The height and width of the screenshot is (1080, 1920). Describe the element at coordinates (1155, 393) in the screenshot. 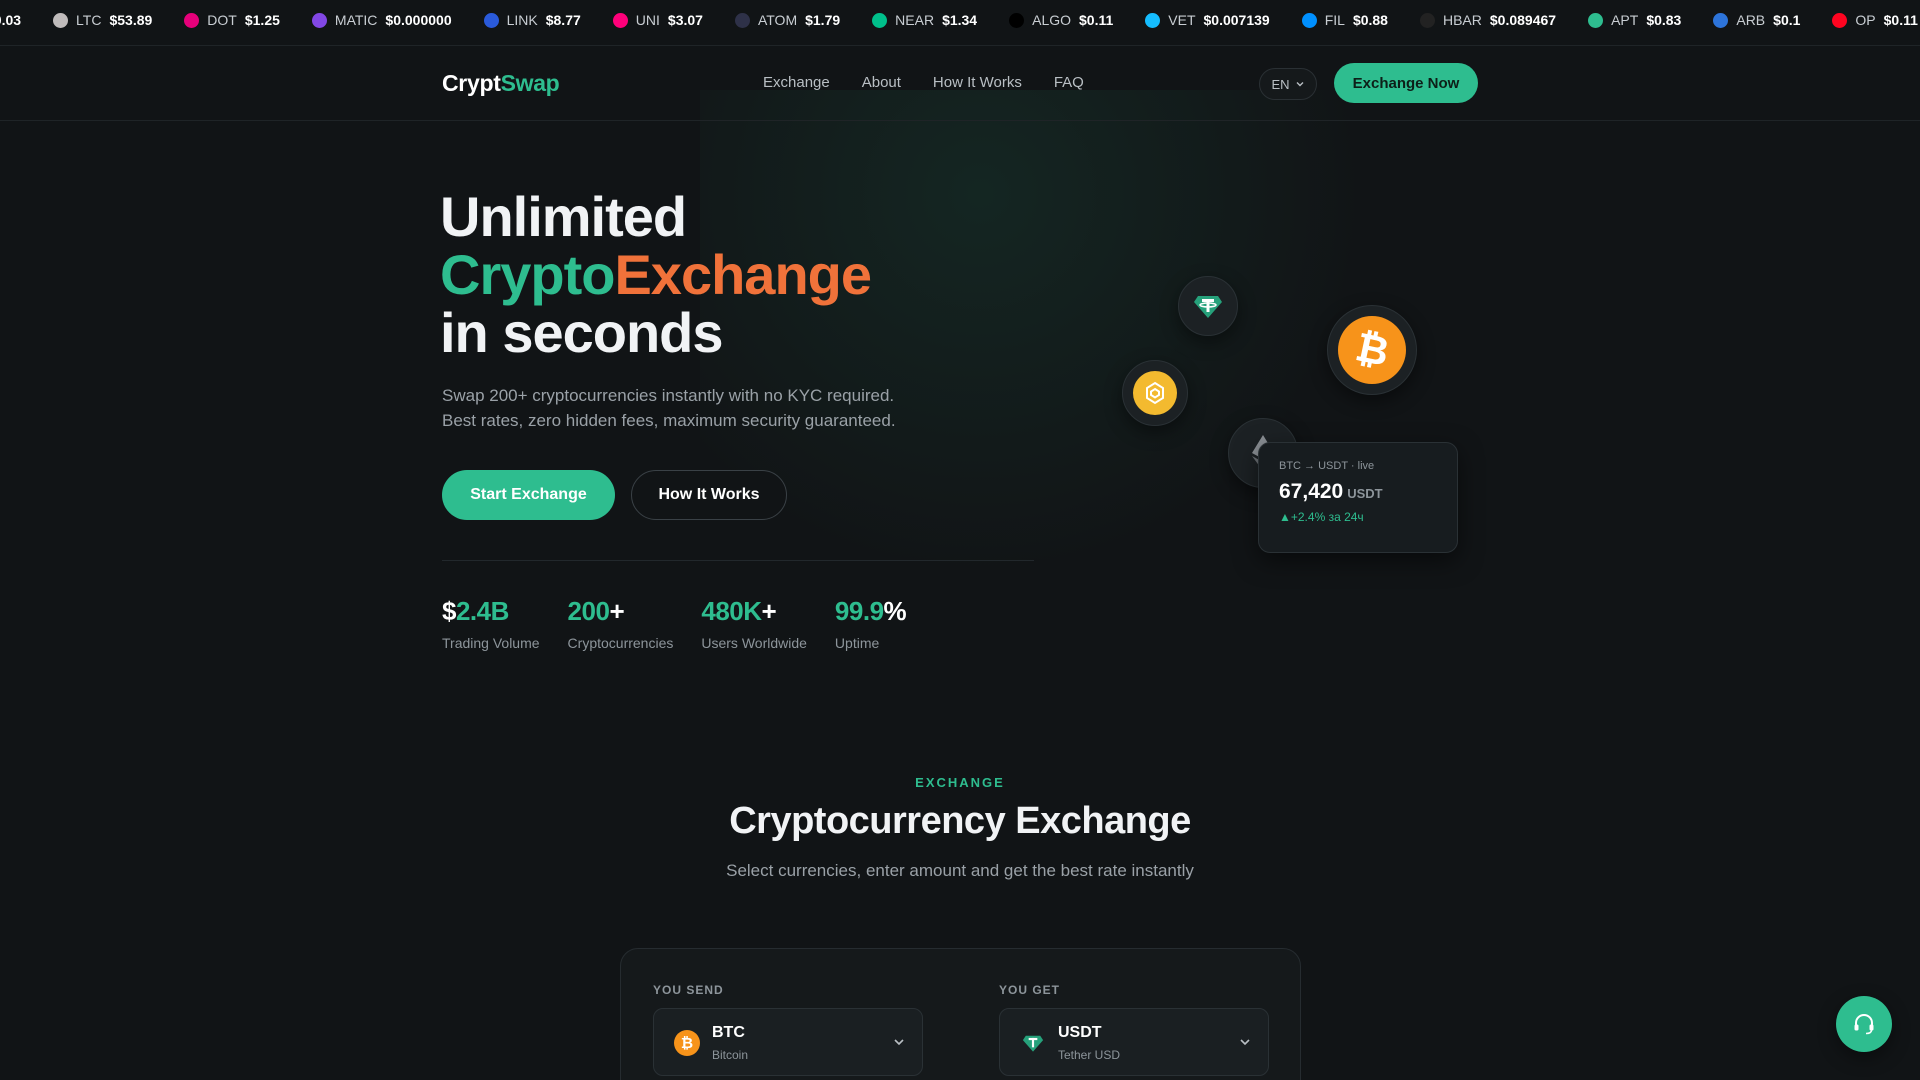

I see `bnb-icon` at that location.